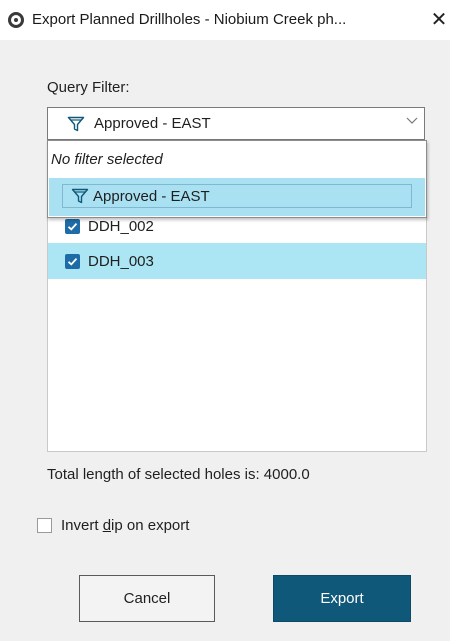 This screenshot has height=641, width=450. What do you see at coordinates (107, 525) in the screenshot?
I see `invert-dip-mnemonic: d` at bounding box center [107, 525].